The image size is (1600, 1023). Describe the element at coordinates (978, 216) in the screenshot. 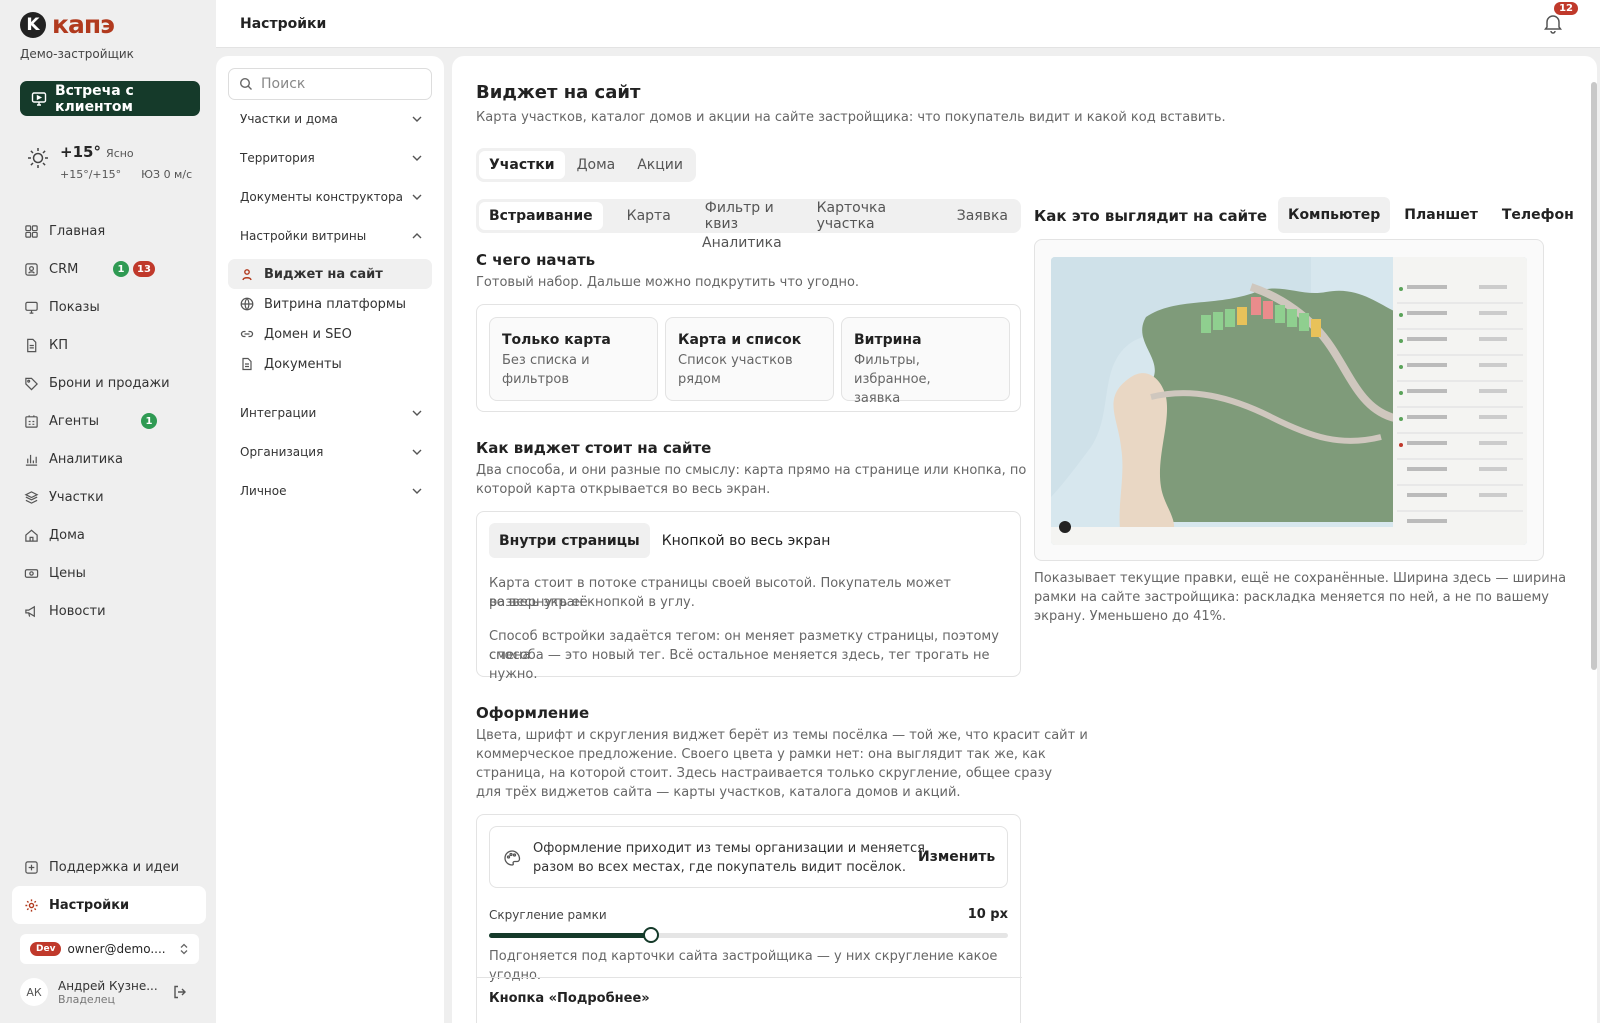

I see `tab-request: Заявка` at that location.